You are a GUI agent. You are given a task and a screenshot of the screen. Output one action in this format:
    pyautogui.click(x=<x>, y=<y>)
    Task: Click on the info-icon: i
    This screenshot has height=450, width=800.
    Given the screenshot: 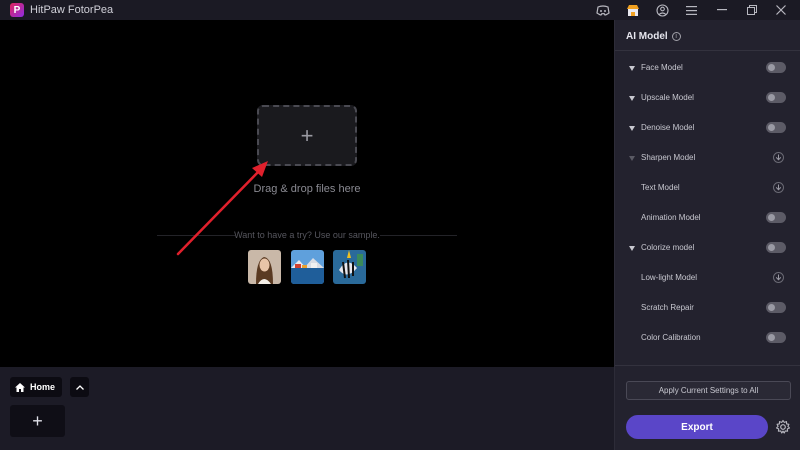 What is the action you would take?
    pyautogui.click(x=676, y=36)
    